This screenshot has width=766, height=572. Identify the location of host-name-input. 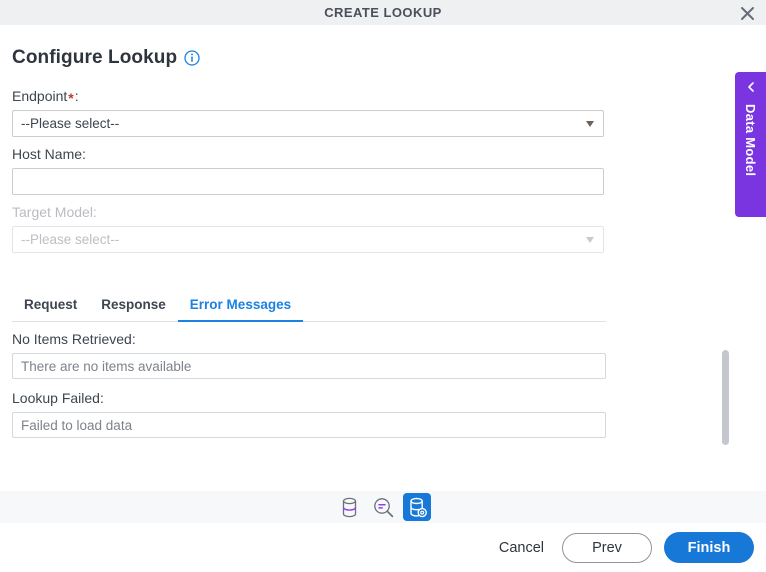
(308, 181).